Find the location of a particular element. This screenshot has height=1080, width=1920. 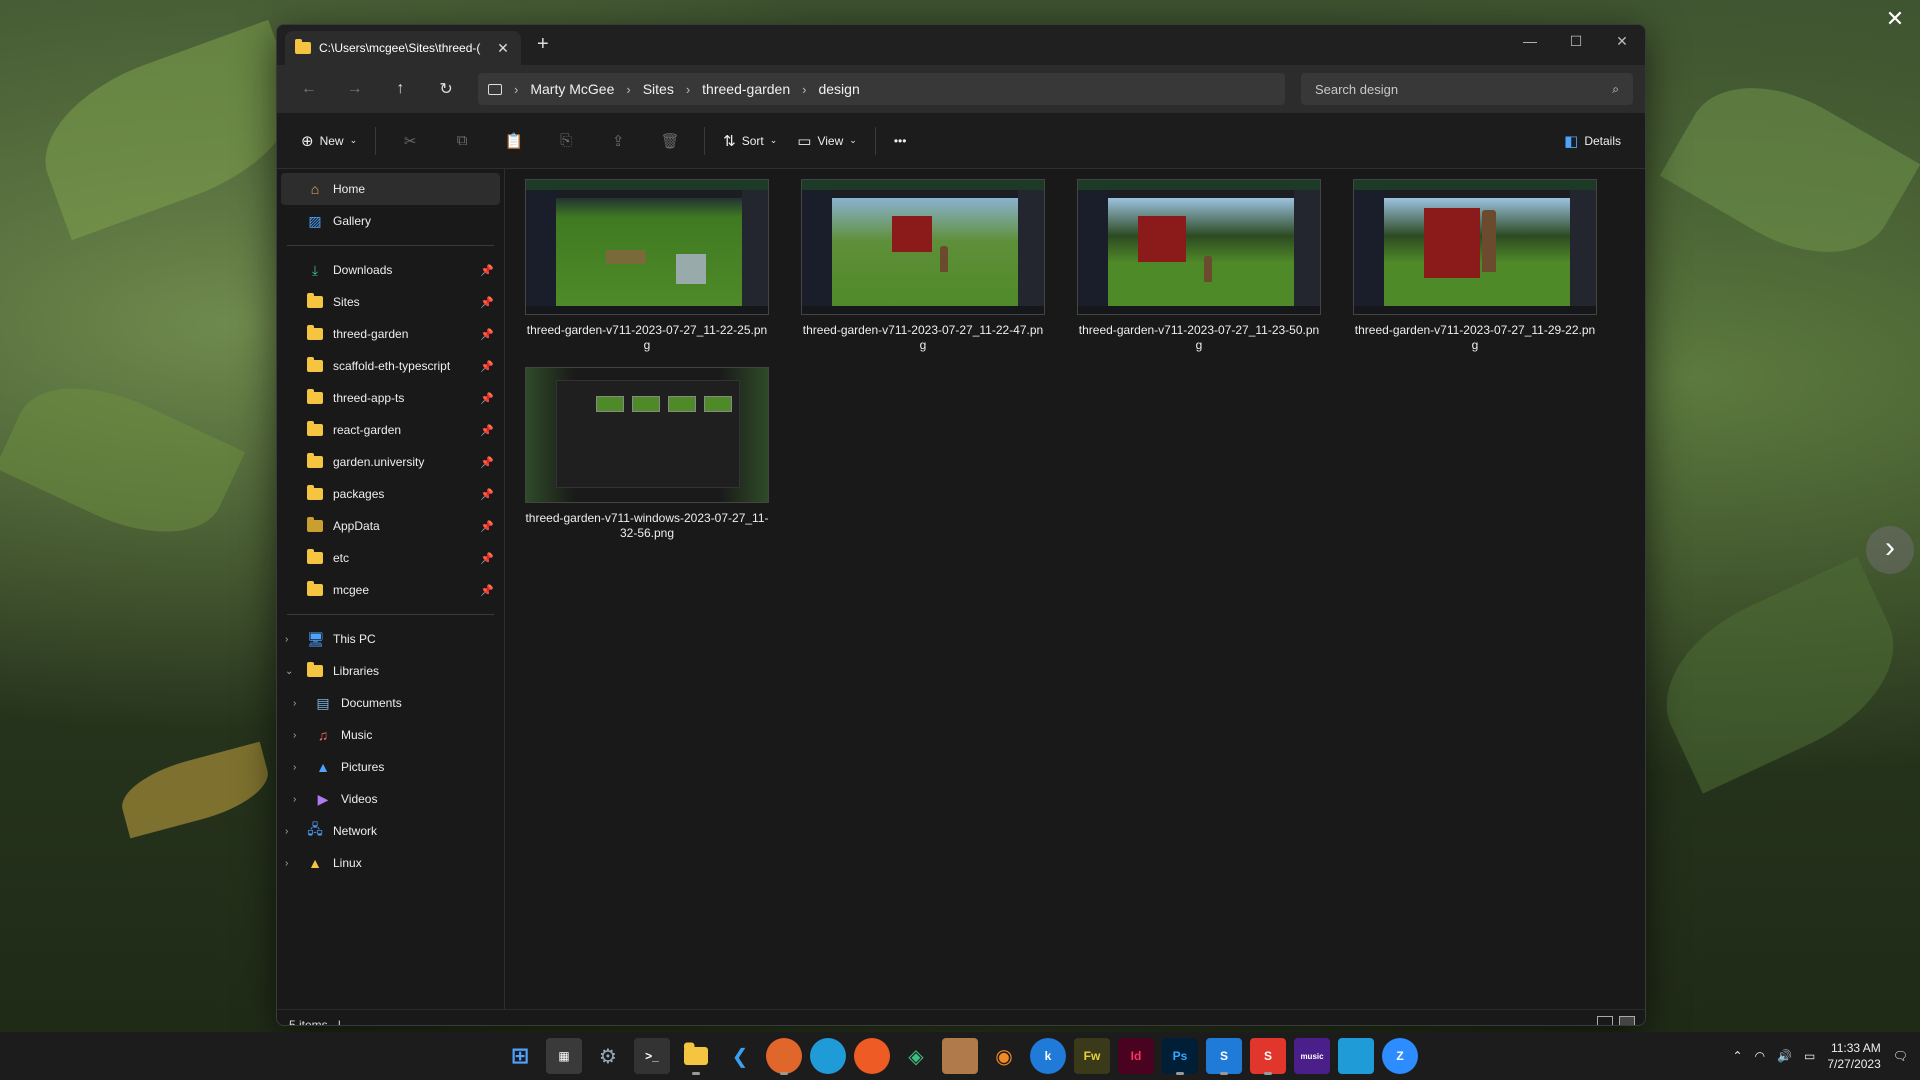

terminal-icon: >_ is located at coordinates (652, 1056).